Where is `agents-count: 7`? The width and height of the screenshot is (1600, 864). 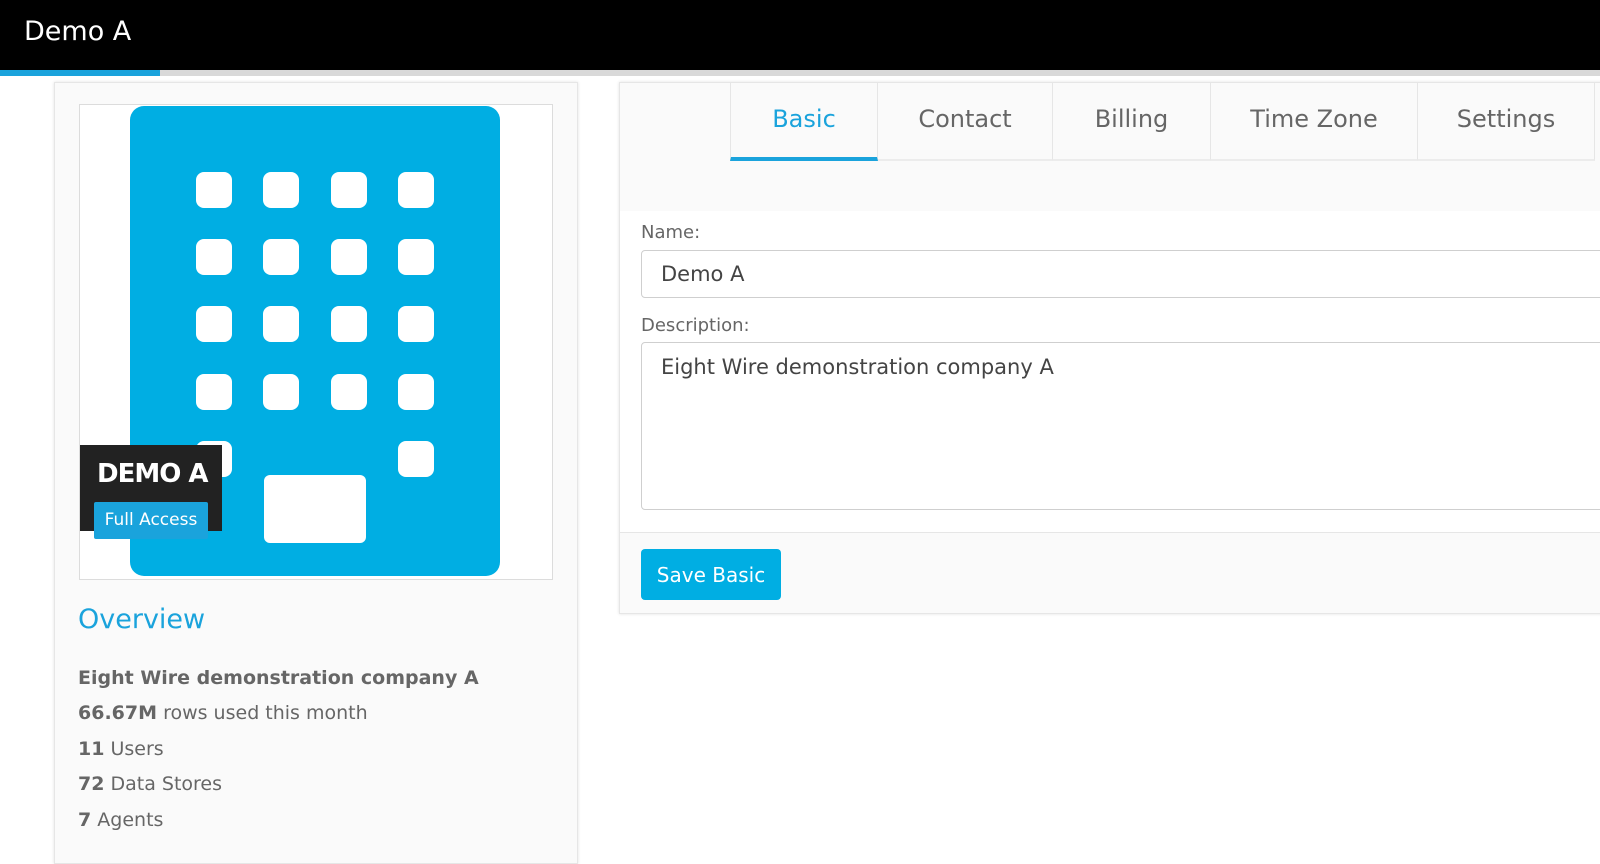
agents-count: 7 is located at coordinates (85, 820).